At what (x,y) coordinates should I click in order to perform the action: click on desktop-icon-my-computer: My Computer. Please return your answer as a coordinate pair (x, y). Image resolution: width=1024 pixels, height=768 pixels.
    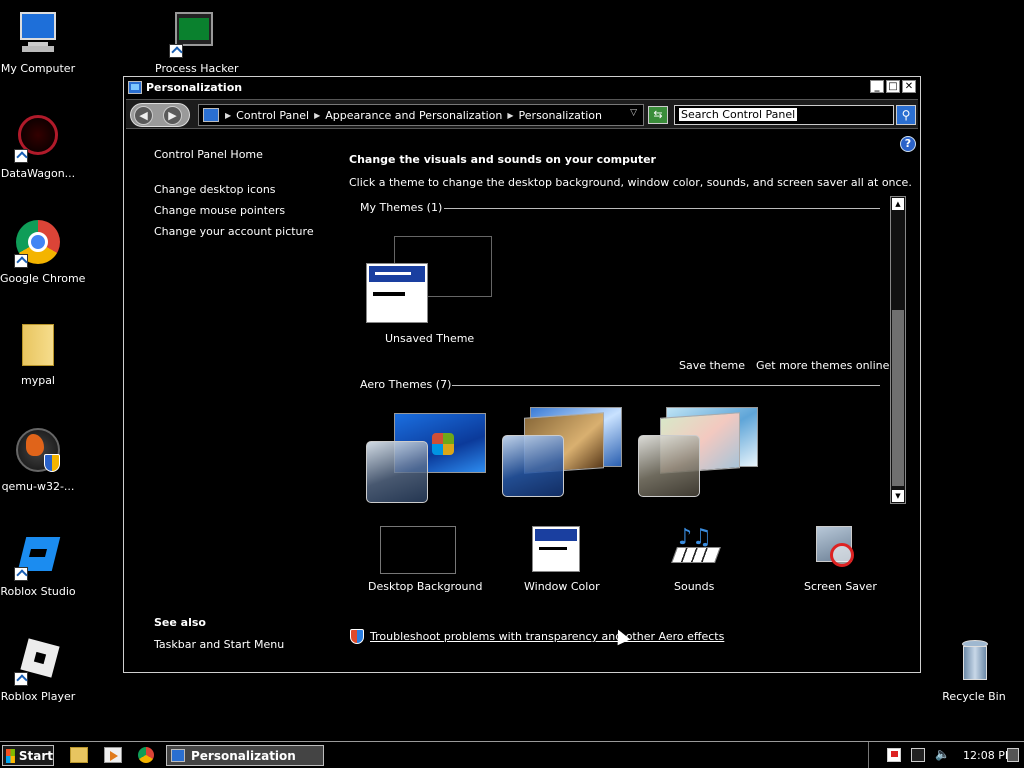
    Looking at the image, I should click on (38, 42).